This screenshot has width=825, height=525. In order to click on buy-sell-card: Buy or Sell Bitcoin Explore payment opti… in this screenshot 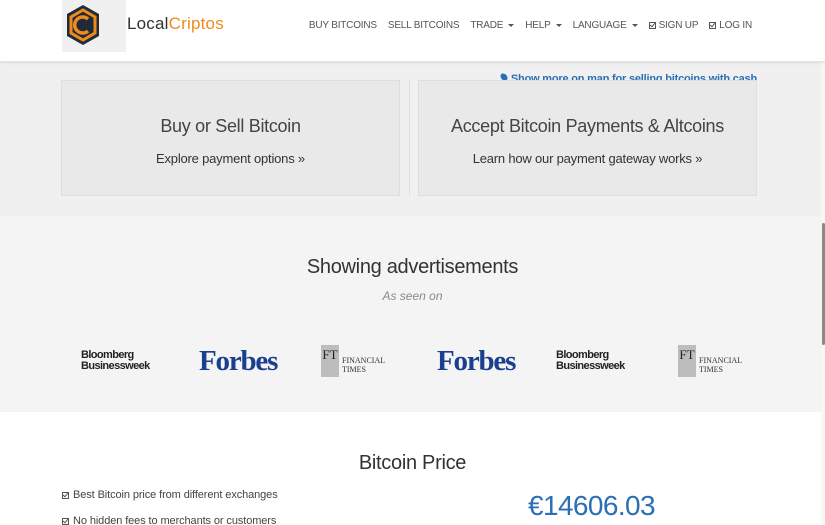, I will do `click(230, 138)`.